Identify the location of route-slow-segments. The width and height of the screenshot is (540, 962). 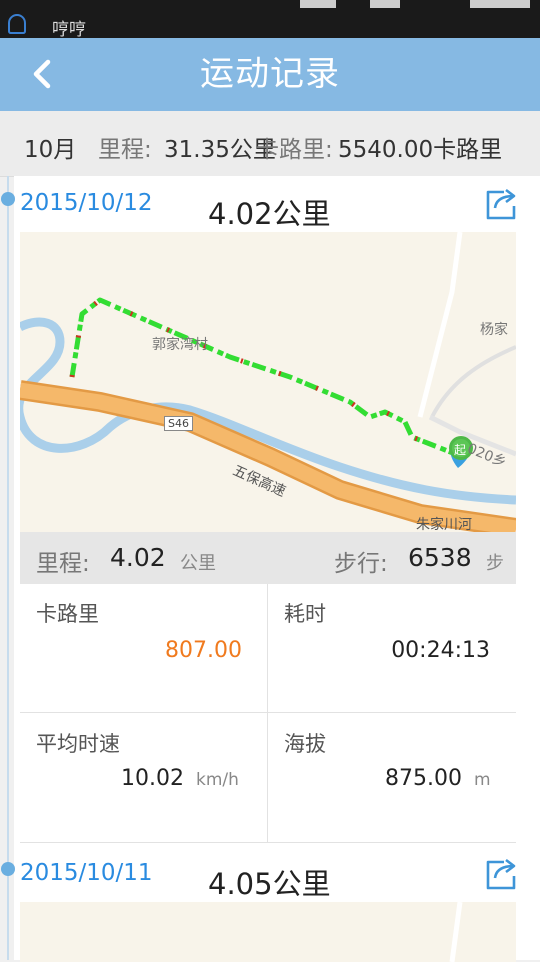
(264, 377).